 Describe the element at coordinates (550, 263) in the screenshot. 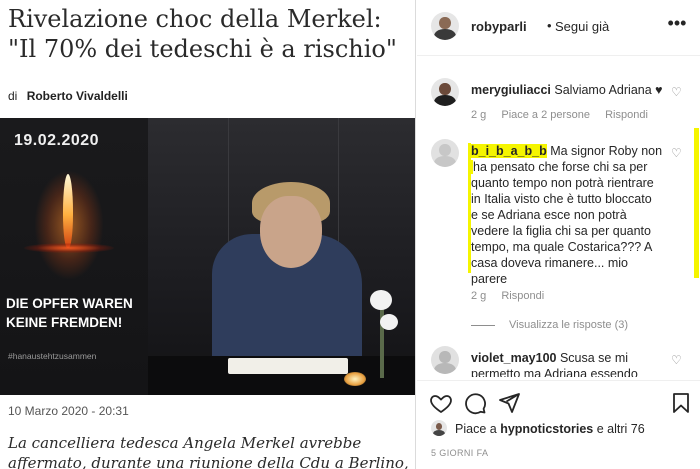

I see `comment-line: casa doveva rimanere... mio` at that location.